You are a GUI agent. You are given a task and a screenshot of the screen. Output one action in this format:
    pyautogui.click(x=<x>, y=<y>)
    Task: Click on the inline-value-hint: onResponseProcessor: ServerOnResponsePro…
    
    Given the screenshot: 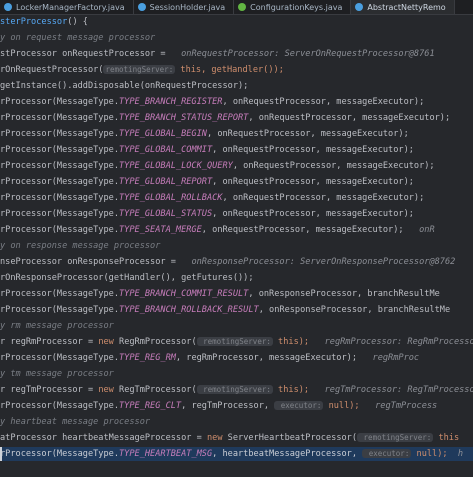 What is the action you would take?
    pyautogui.click(x=318, y=262)
    